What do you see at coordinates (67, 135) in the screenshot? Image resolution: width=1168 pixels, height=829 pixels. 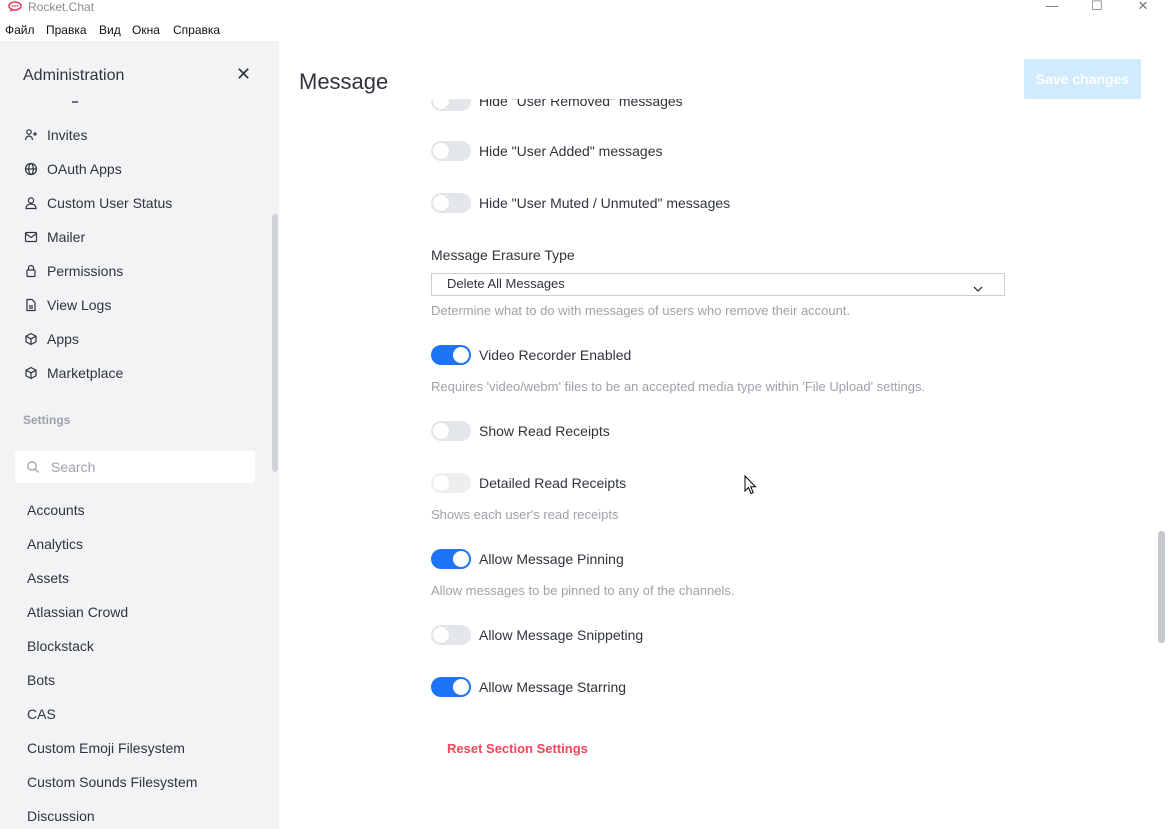 I see `sidebar-item-label: Invites` at bounding box center [67, 135].